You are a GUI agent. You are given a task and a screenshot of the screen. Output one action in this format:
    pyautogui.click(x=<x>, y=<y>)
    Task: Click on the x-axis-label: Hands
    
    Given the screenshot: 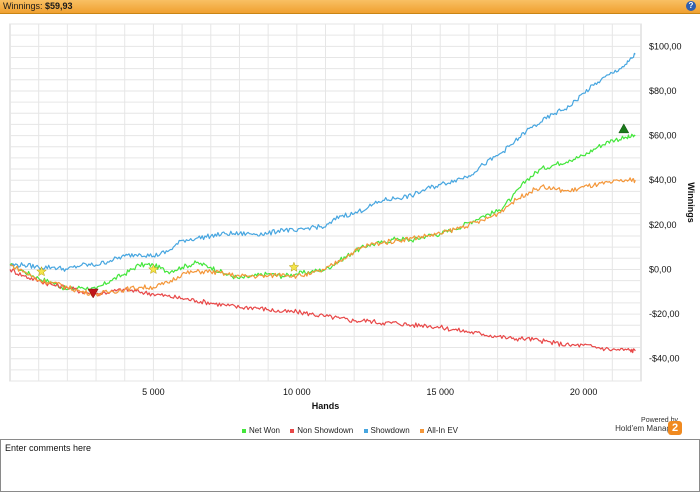 What is the action you would take?
    pyautogui.click(x=326, y=406)
    